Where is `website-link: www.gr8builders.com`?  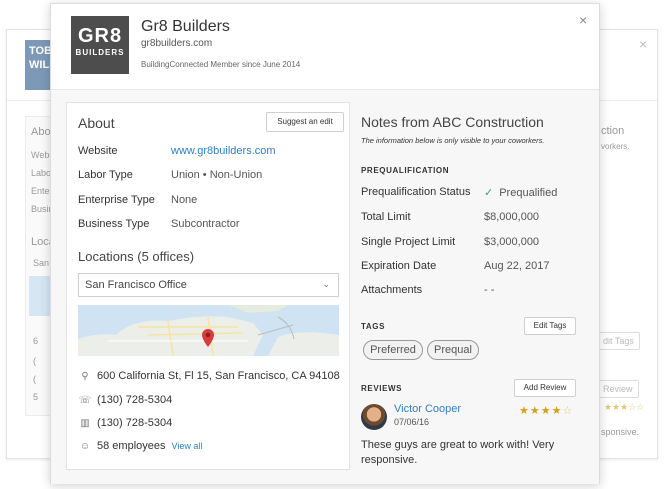
website-link: www.gr8builders.com is located at coordinates (223, 151).